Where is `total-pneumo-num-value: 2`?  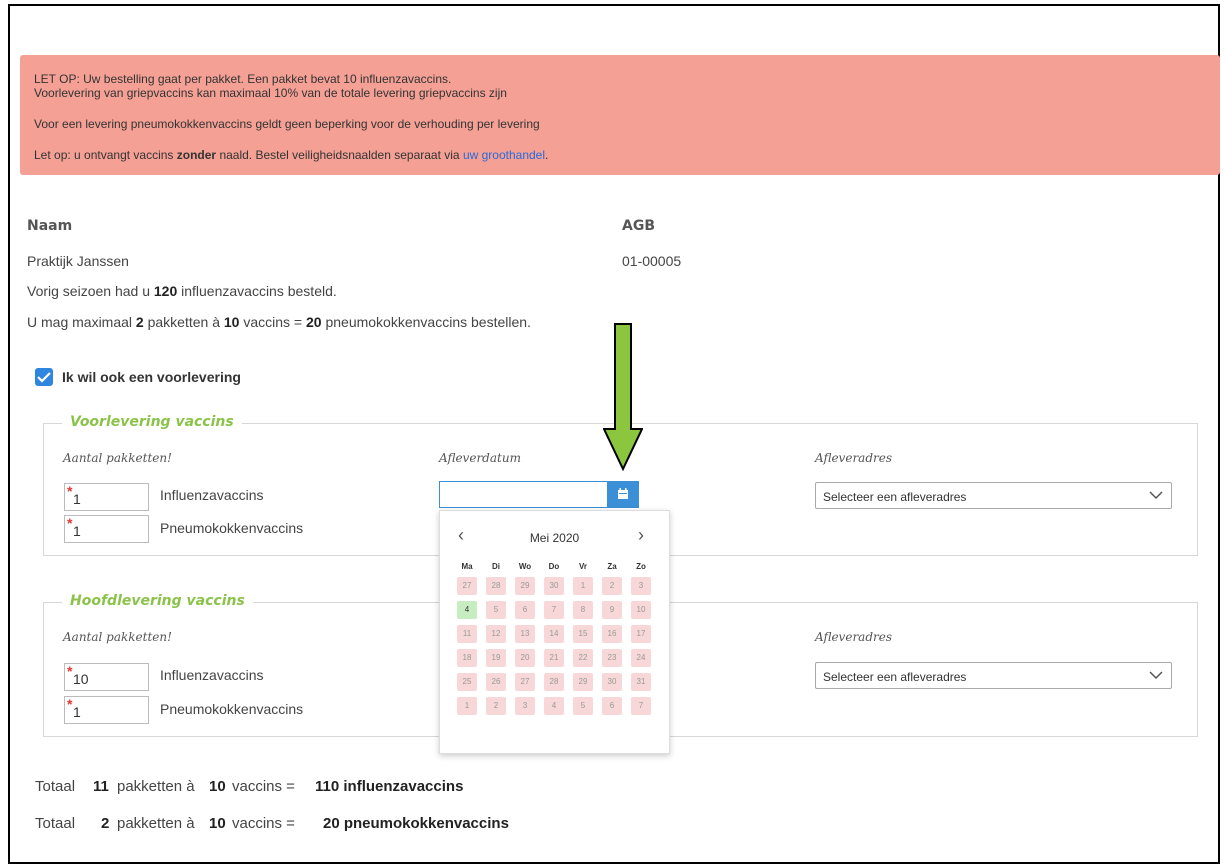
total-pneumo-num-value: 2 is located at coordinates (105, 823).